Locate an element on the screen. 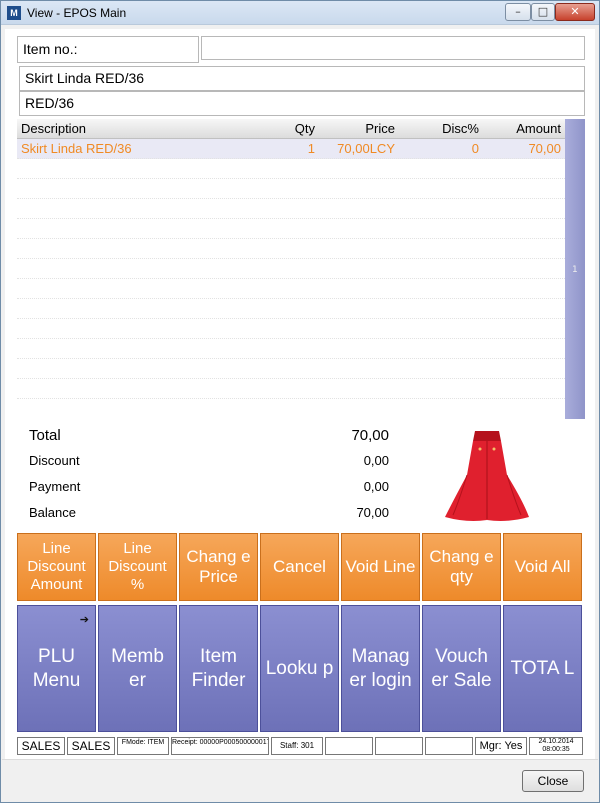 The image size is (600, 803). lookup-button: Looku p is located at coordinates (299, 668).